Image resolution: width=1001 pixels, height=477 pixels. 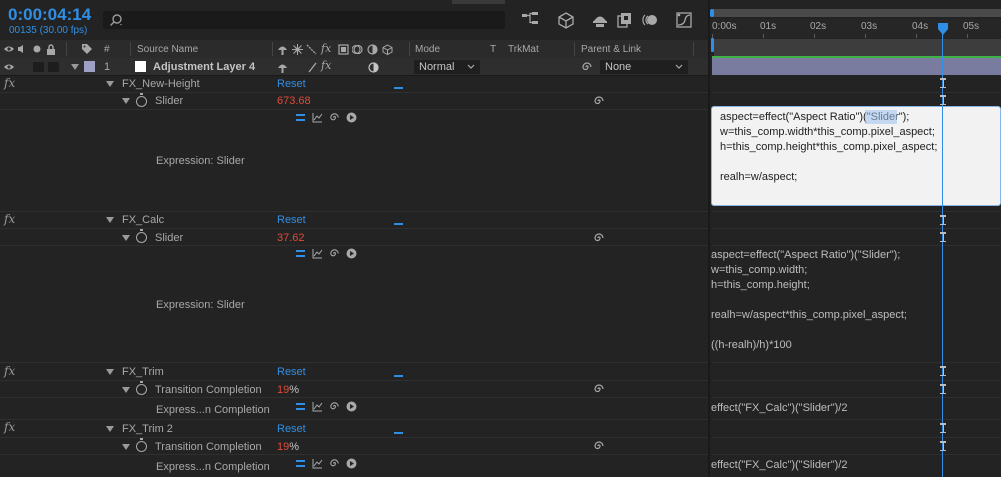 What do you see at coordinates (282, 67) in the screenshot?
I see `layer-shy-icon` at bounding box center [282, 67].